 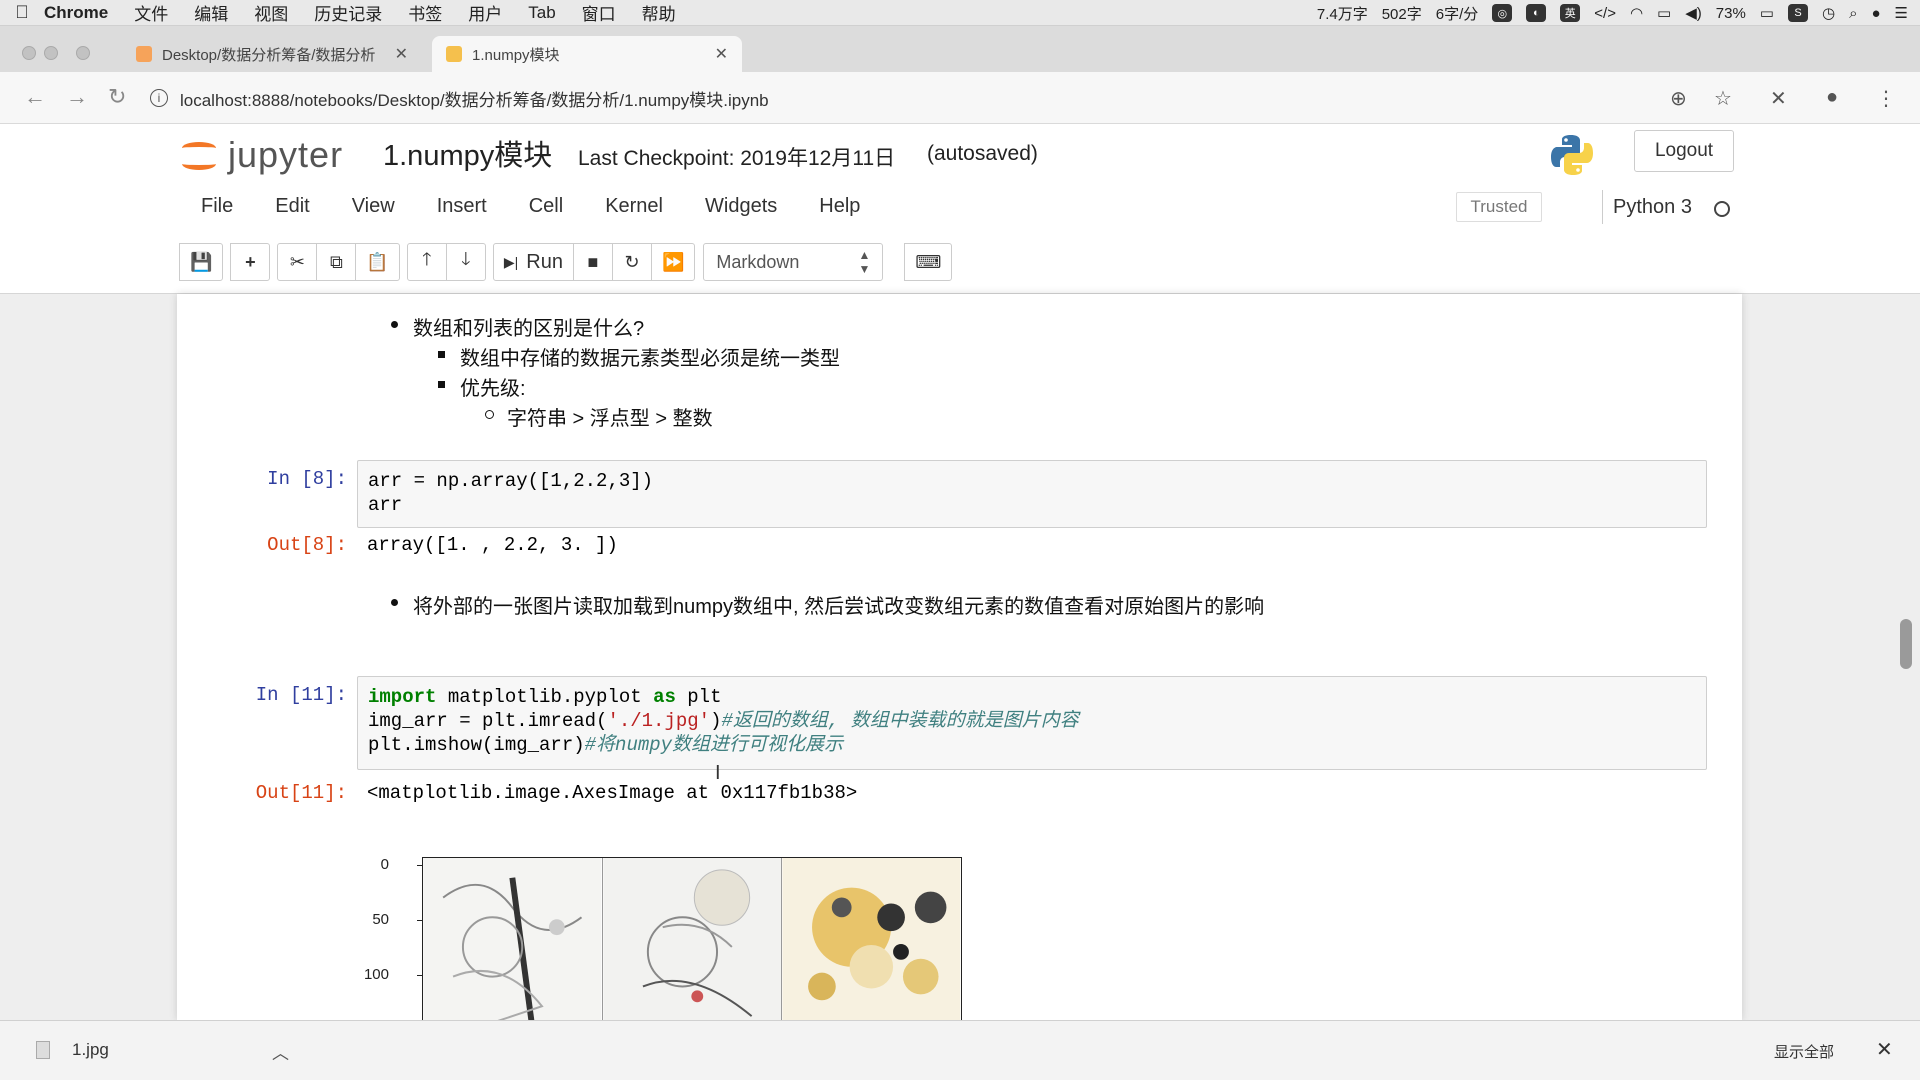 I want to click on cut-cells-button: ✂, so click(x=297, y=262).